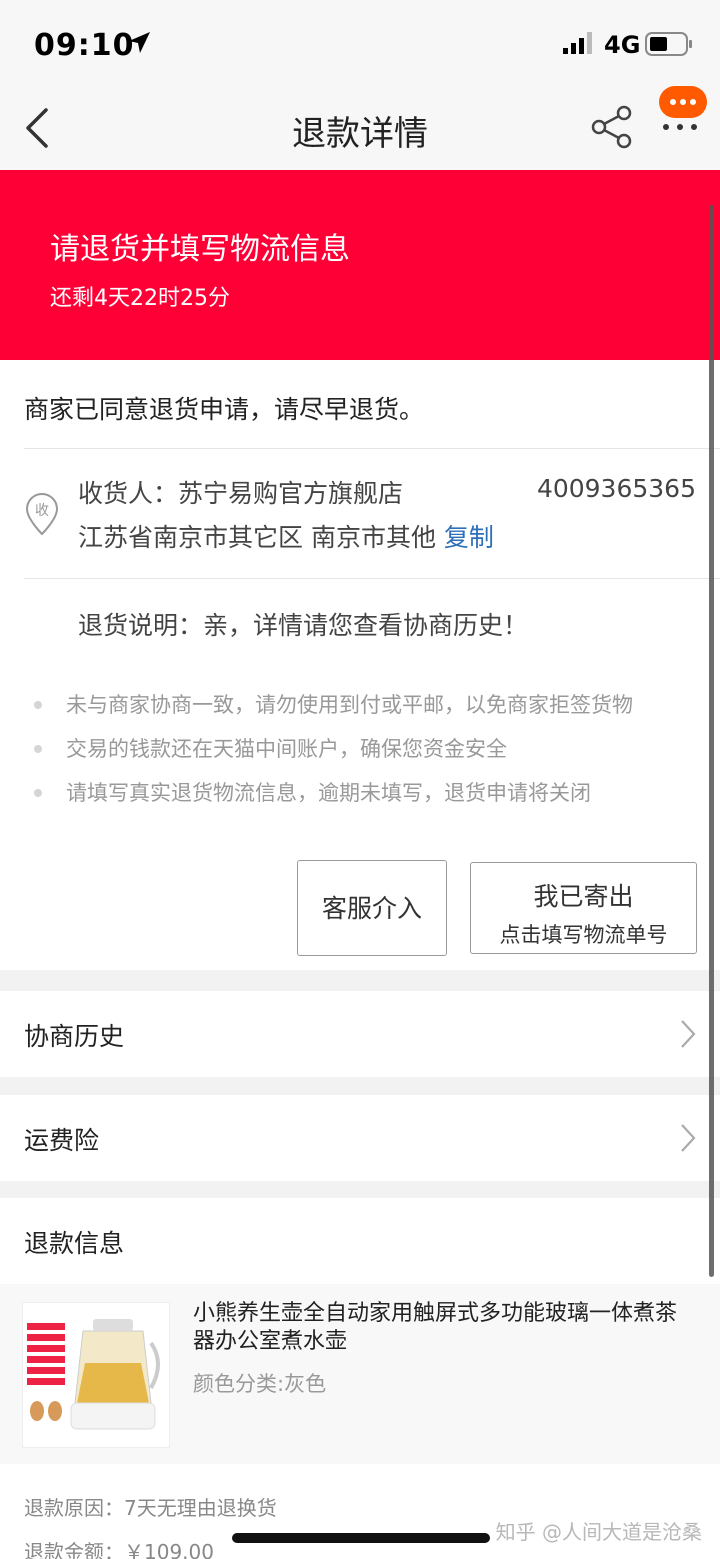 Image resolution: width=720 pixels, height=1559 pixels. Describe the element at coordinates (469, 537) in the screenshot. I see `copy-link: 复制` at that location.